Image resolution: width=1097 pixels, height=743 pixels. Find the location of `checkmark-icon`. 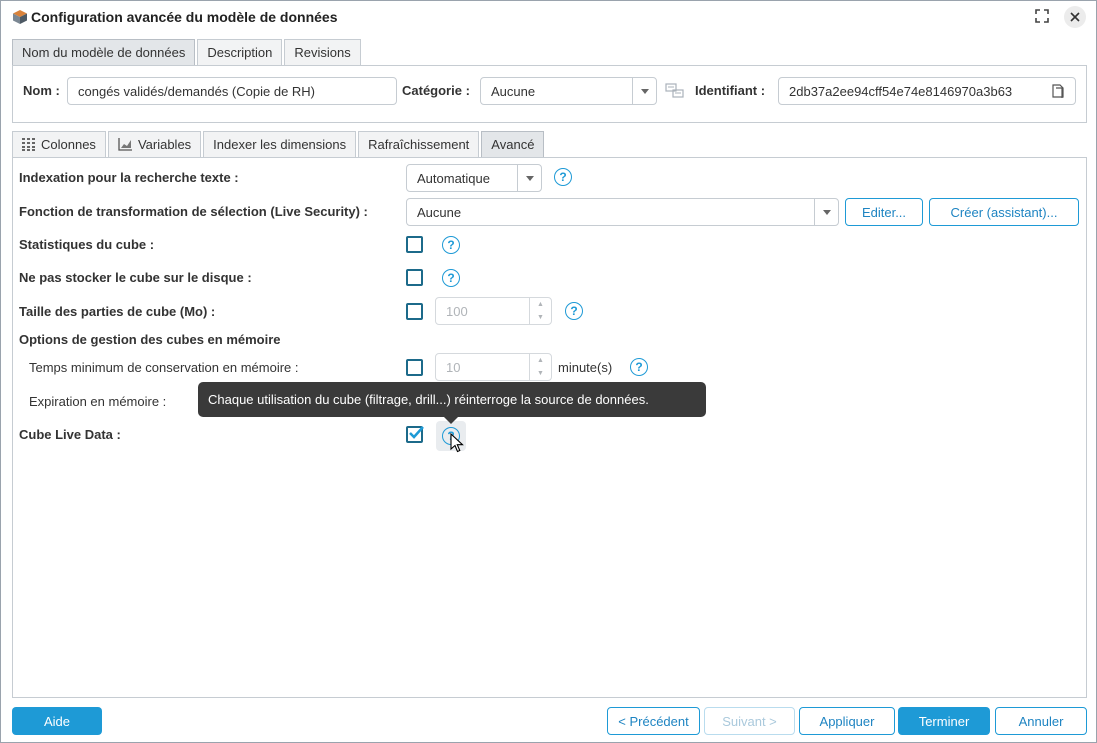

checkmark-icon is located at coordinates (416, 432).